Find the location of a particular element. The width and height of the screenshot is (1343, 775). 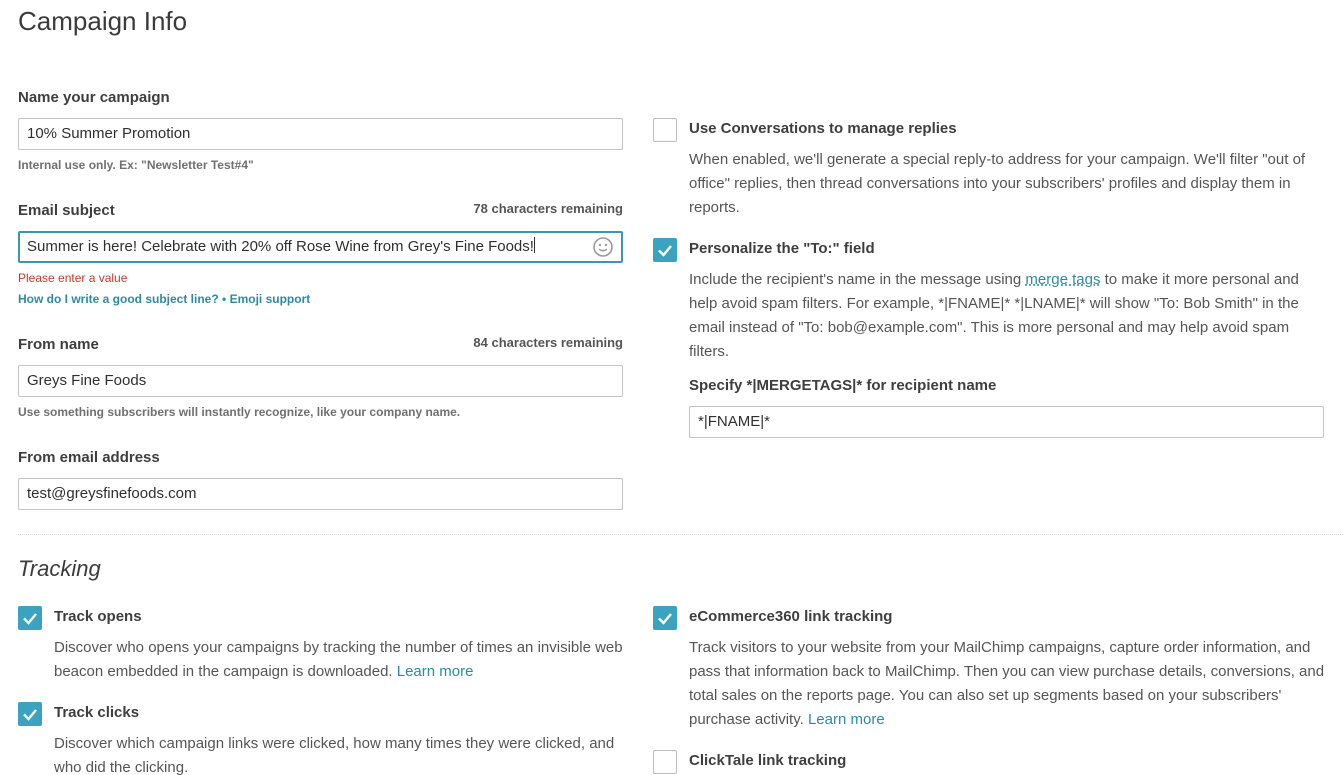

campaign-name-input: 10% Summer Promotion is located at coordinates (320, 134).